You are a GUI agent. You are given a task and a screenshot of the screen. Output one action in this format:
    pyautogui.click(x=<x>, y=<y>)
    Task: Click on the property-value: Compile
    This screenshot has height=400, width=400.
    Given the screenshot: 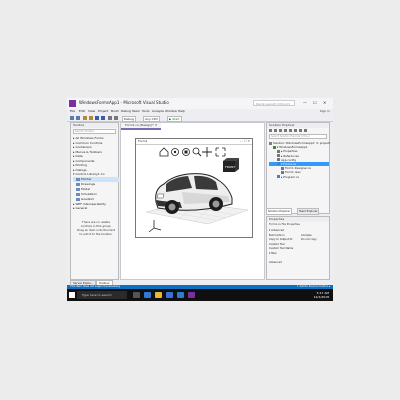 What is the action you would take?
    pyautogui.click(x=306, y=235)
    